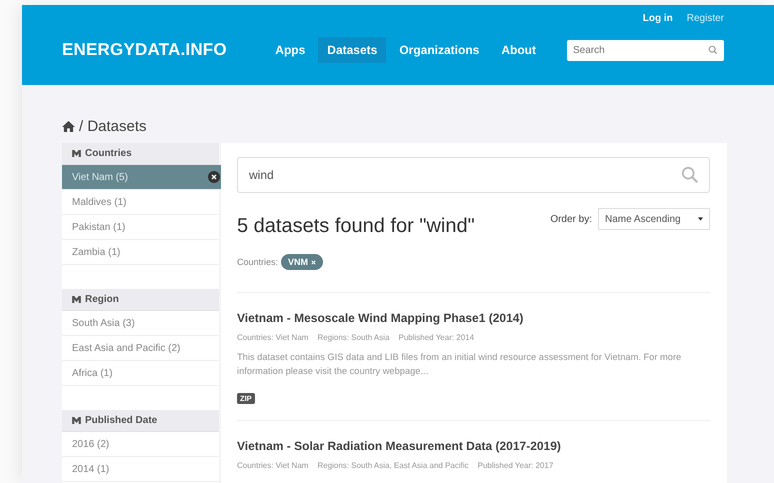 This screenshot has width=774, height=483. Describe the element at coordinates (654, 219) in the screenshot. I see `order-dropdown: Name Ascending` at that location.